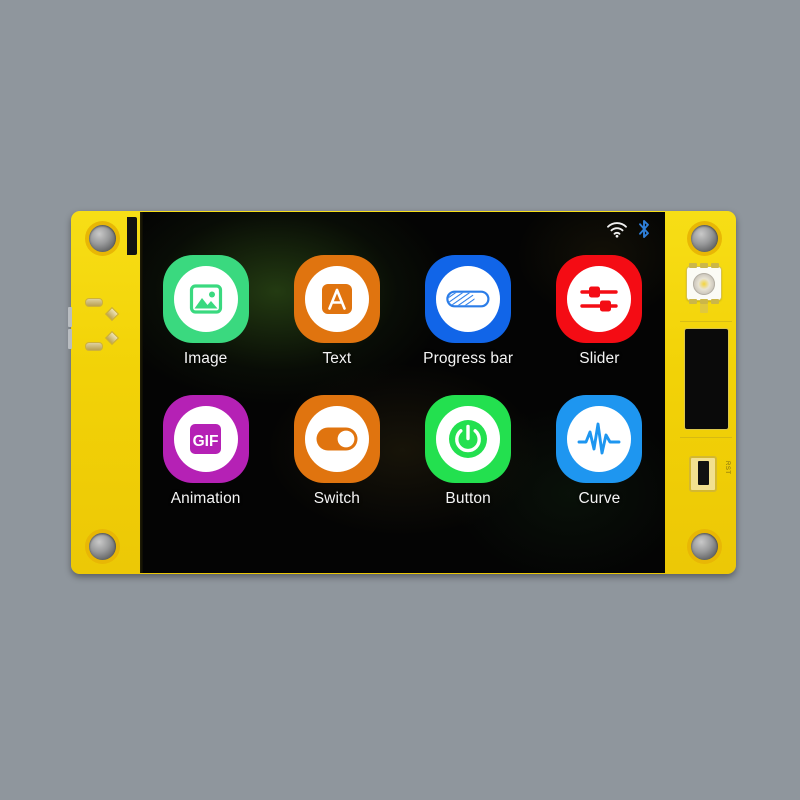 Image resolution: width=800 pixels, height=800 pixels. What do you see at coordinates (102, 238) in the screenshot?
I see `mounting-hole-top-left` at bounding box center [102, 238].